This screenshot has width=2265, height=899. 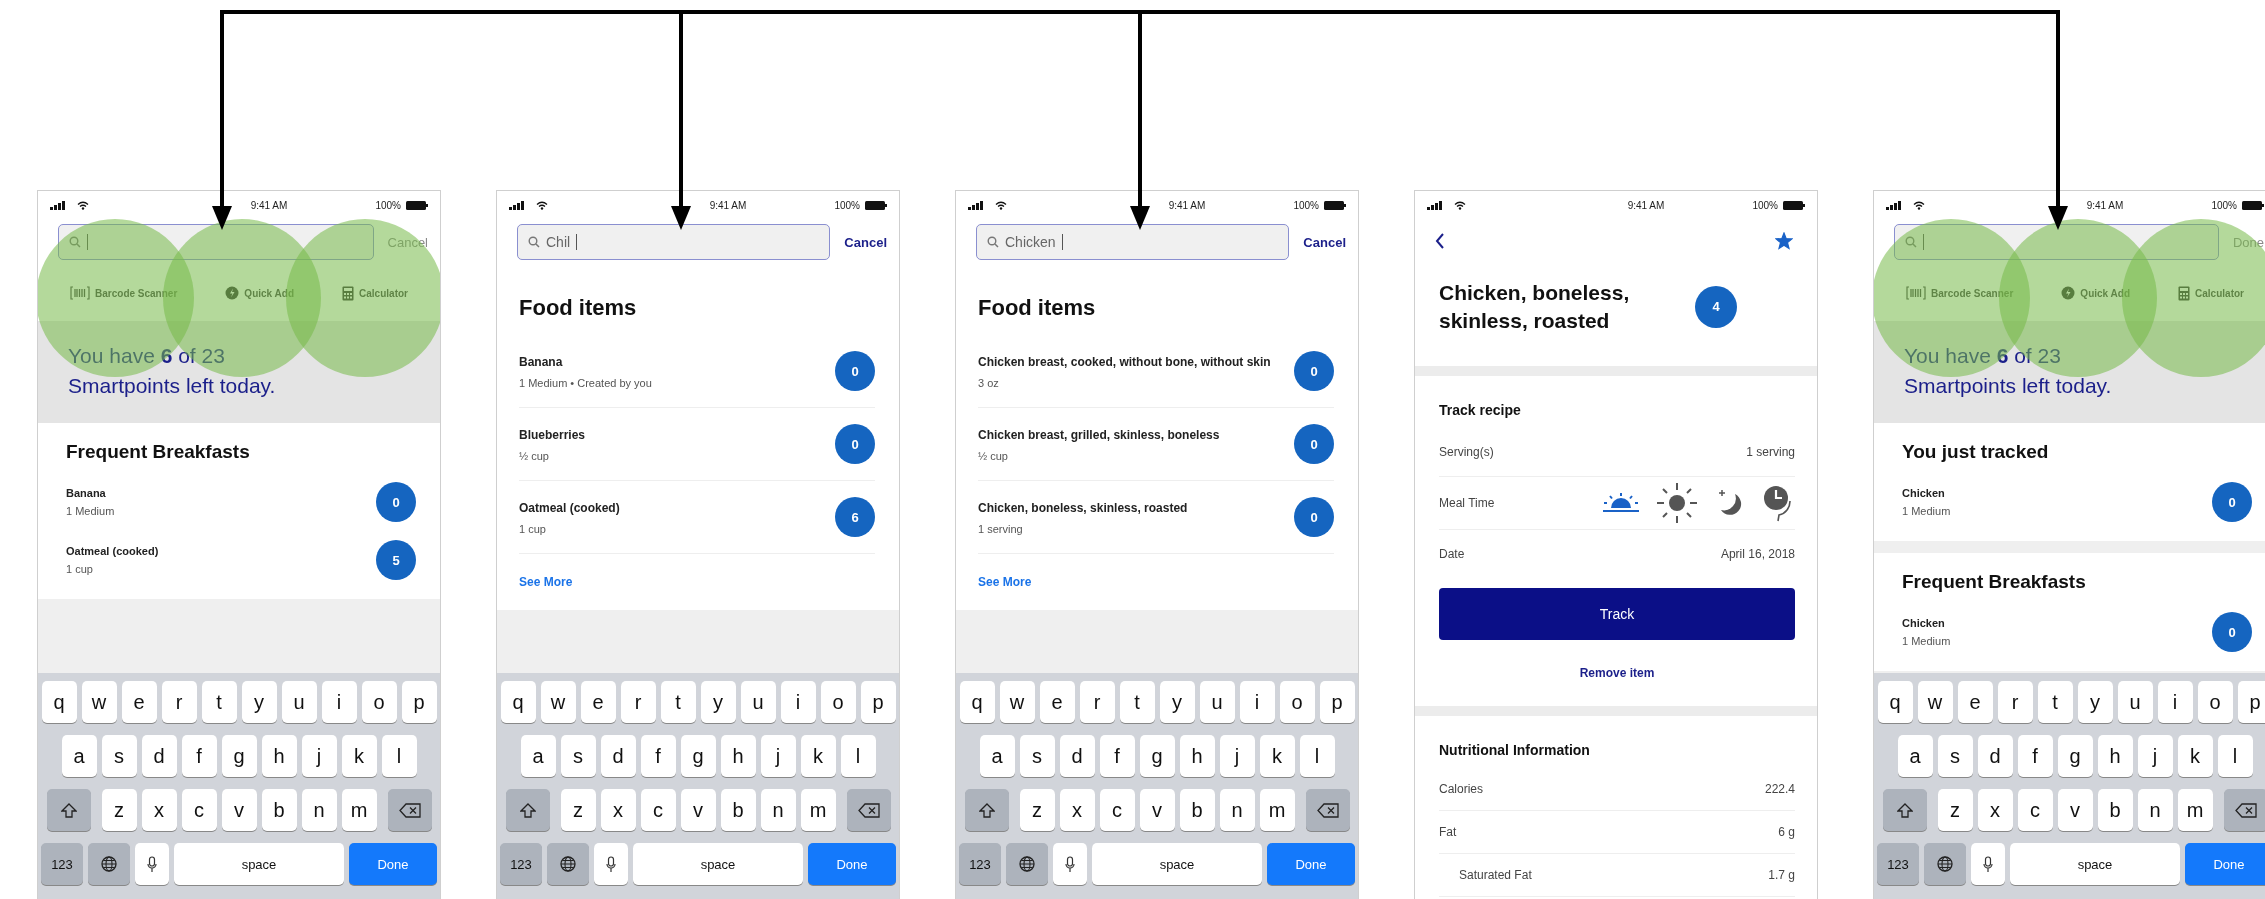 I want to click on key: r, so click(x=179, y=702).